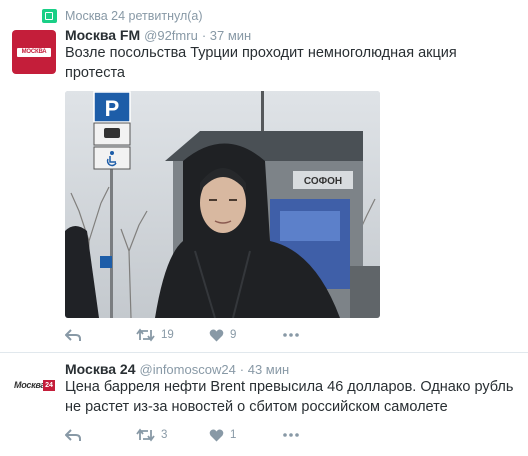 Image resolution: width=528 pixels, height=456 pixels. Describe the element at coordinates (233, 435) in the screenshot. I see `like-count: 1` at that location.